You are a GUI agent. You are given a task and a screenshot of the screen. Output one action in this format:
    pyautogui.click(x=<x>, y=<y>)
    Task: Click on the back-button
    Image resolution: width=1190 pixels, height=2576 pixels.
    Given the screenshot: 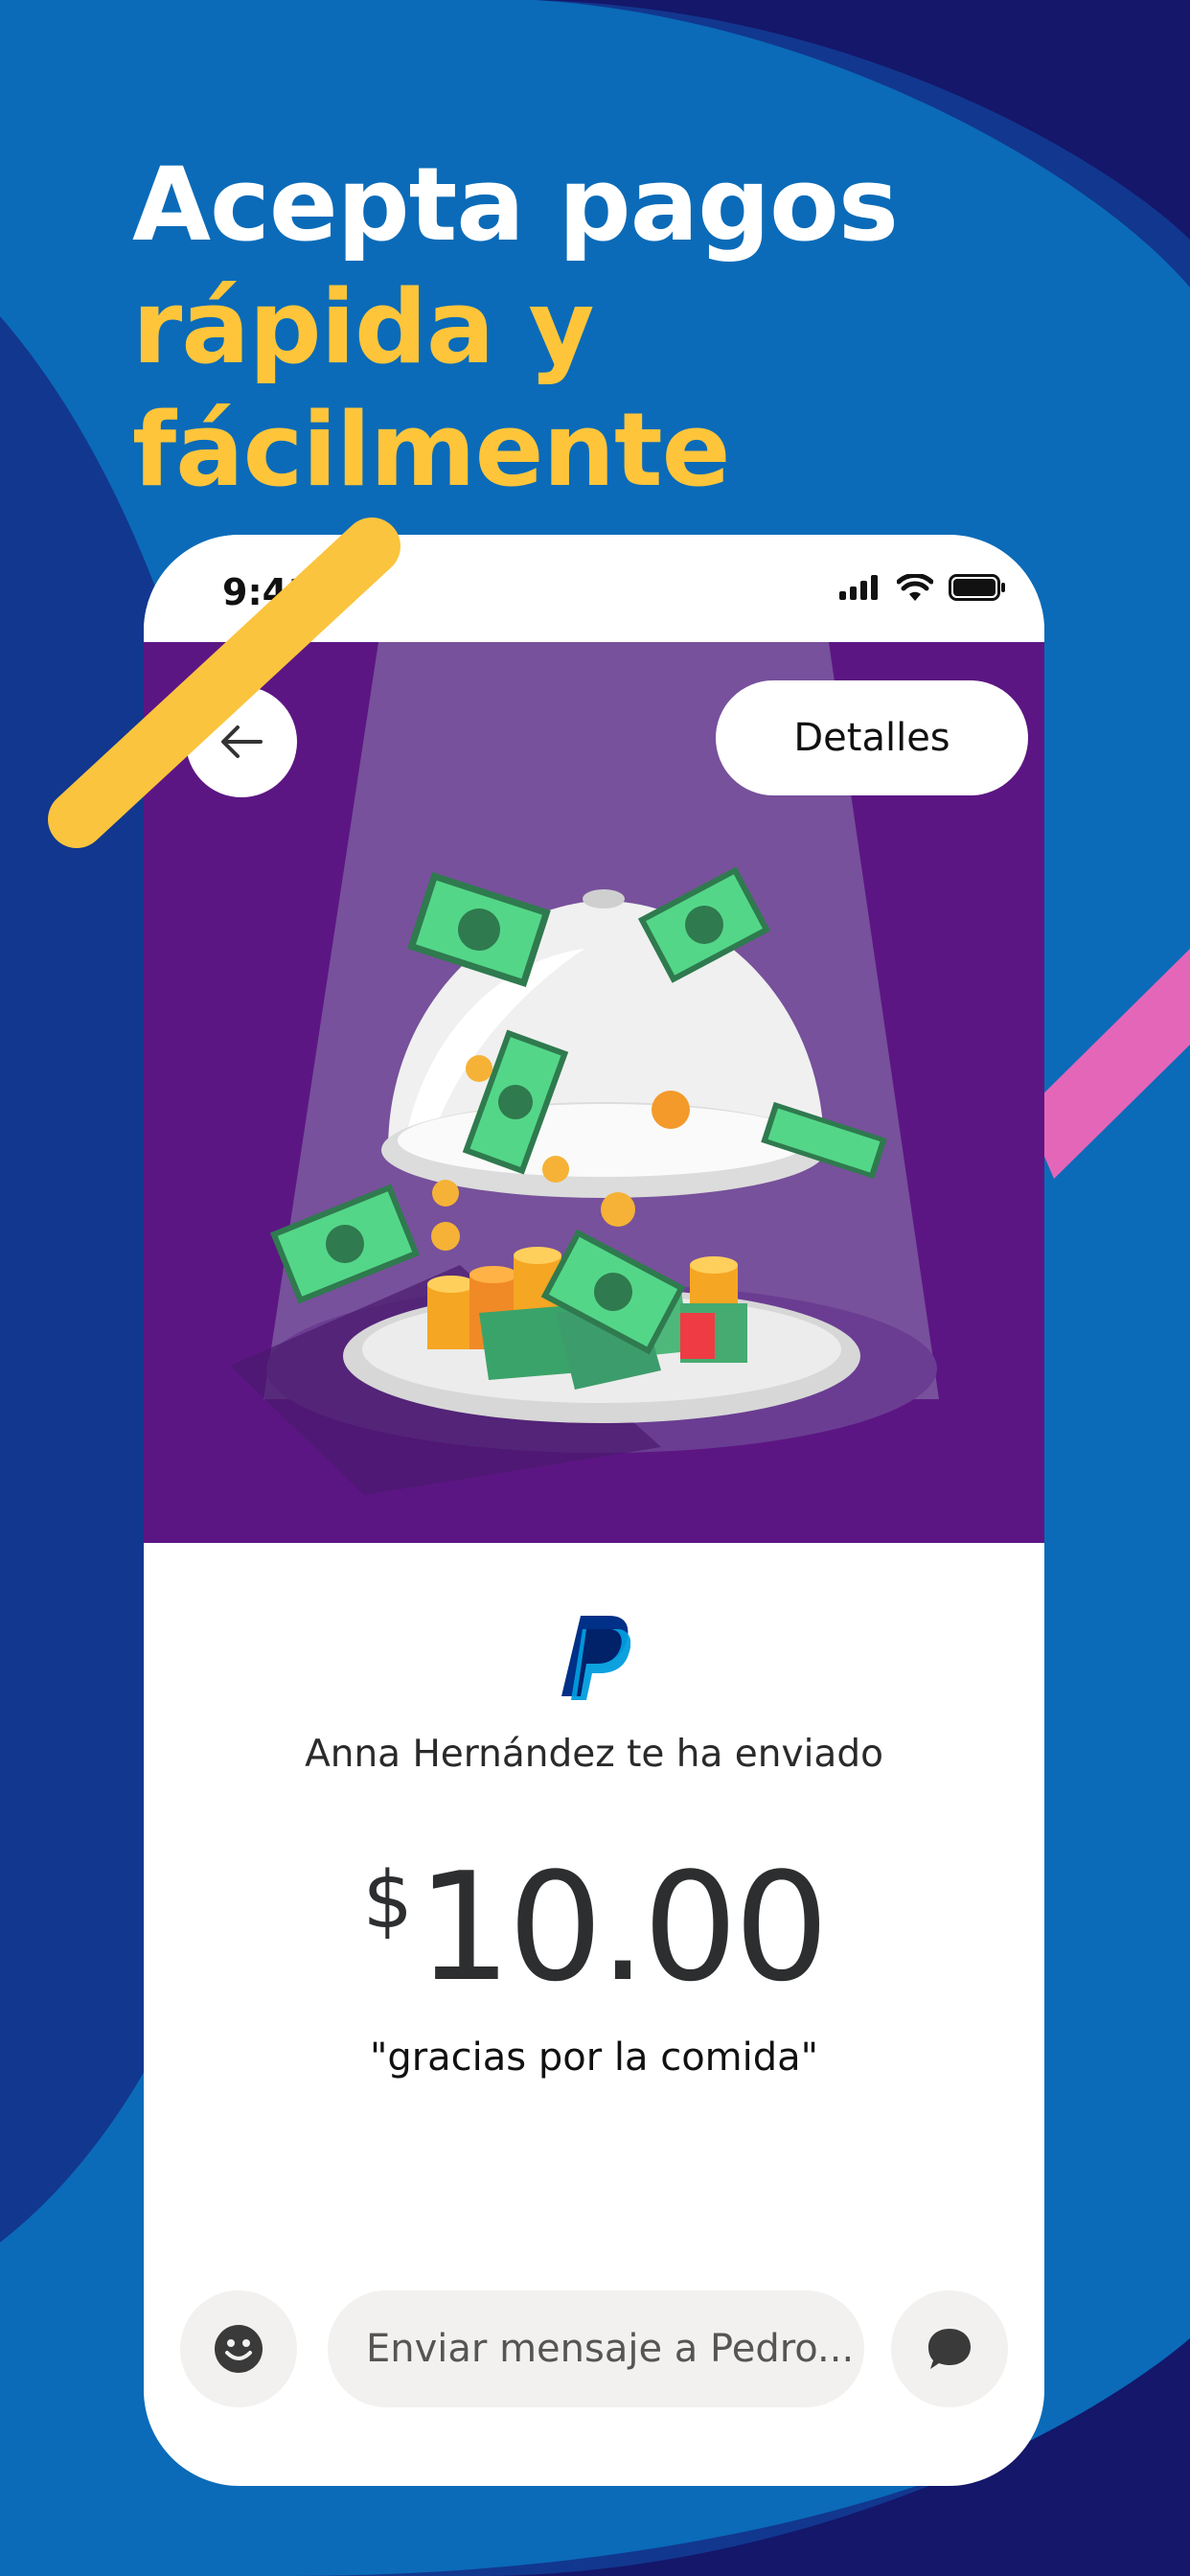 What is the action you would take?
    pyautogui.click(x=242, y=741)
    